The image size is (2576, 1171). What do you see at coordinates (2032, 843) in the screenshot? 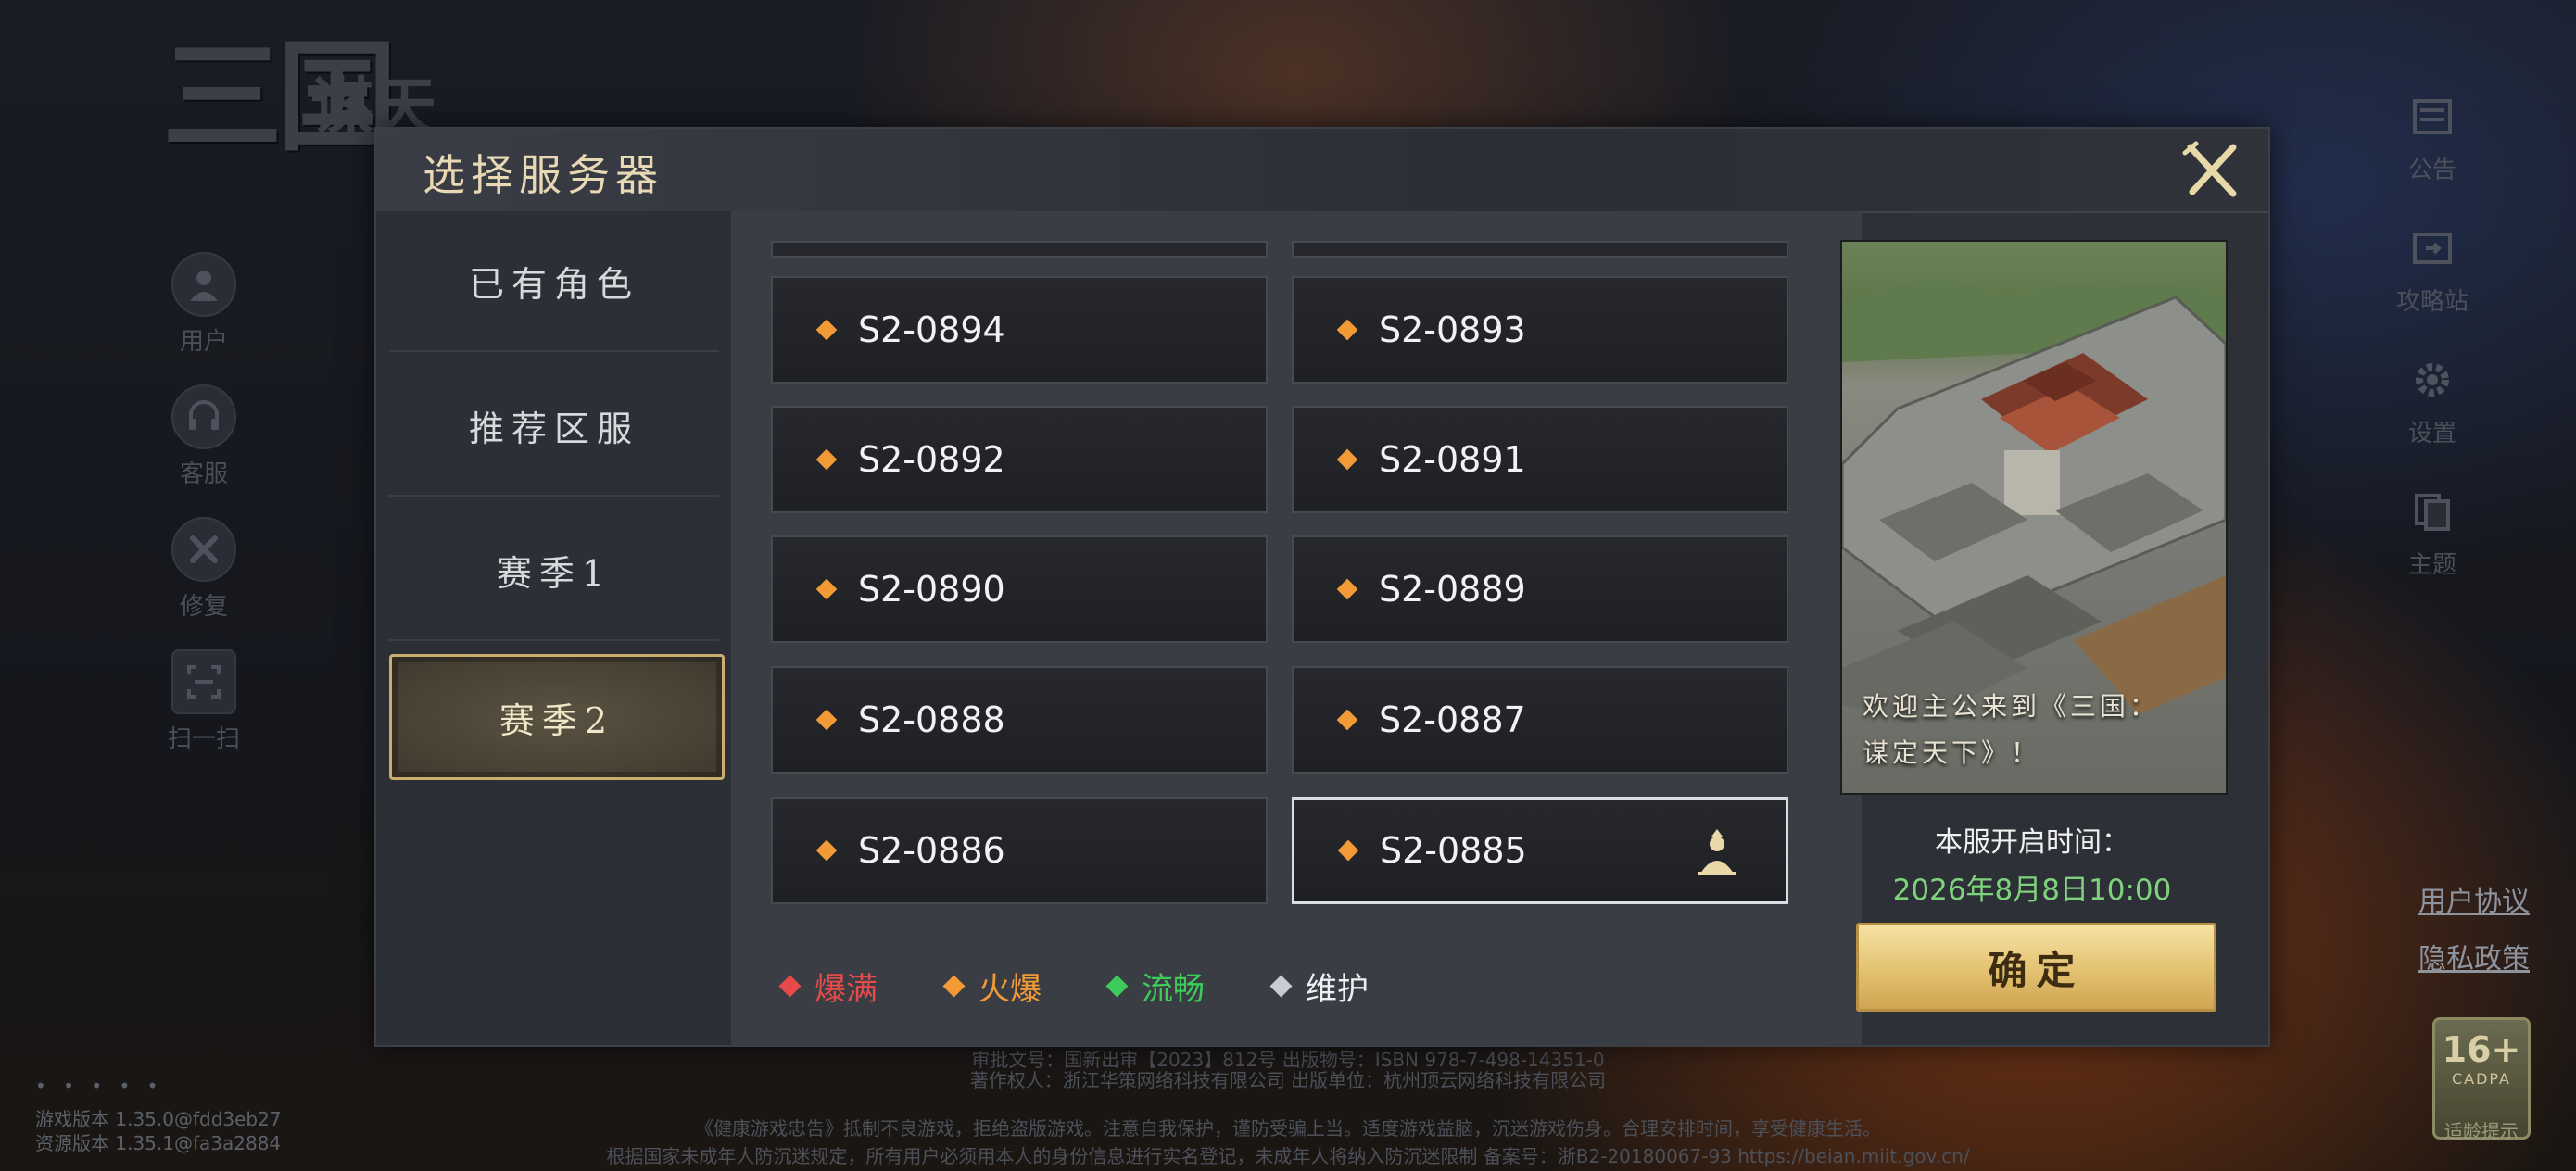
I see `open-time-label: 本服开启时间：` at bounding box center [2032, 843].